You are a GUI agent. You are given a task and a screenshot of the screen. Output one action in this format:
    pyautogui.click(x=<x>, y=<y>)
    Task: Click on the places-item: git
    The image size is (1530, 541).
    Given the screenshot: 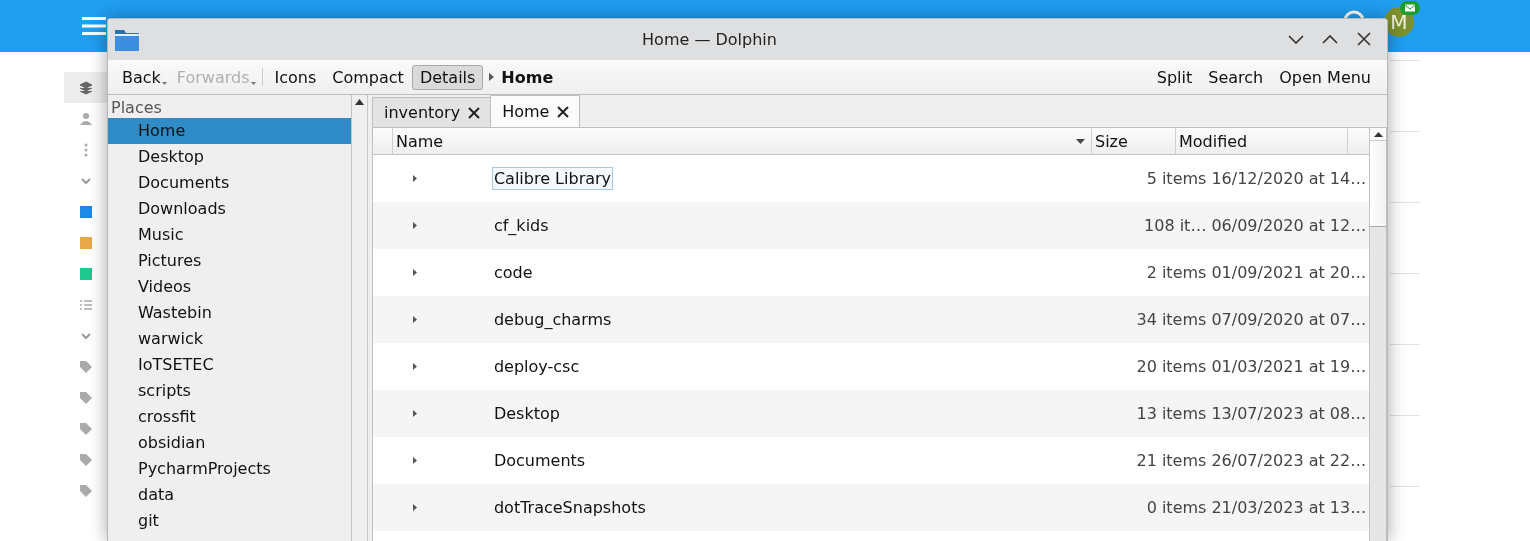 What is the action you would take?
    pyautogui.click(x=229, y=521)
    